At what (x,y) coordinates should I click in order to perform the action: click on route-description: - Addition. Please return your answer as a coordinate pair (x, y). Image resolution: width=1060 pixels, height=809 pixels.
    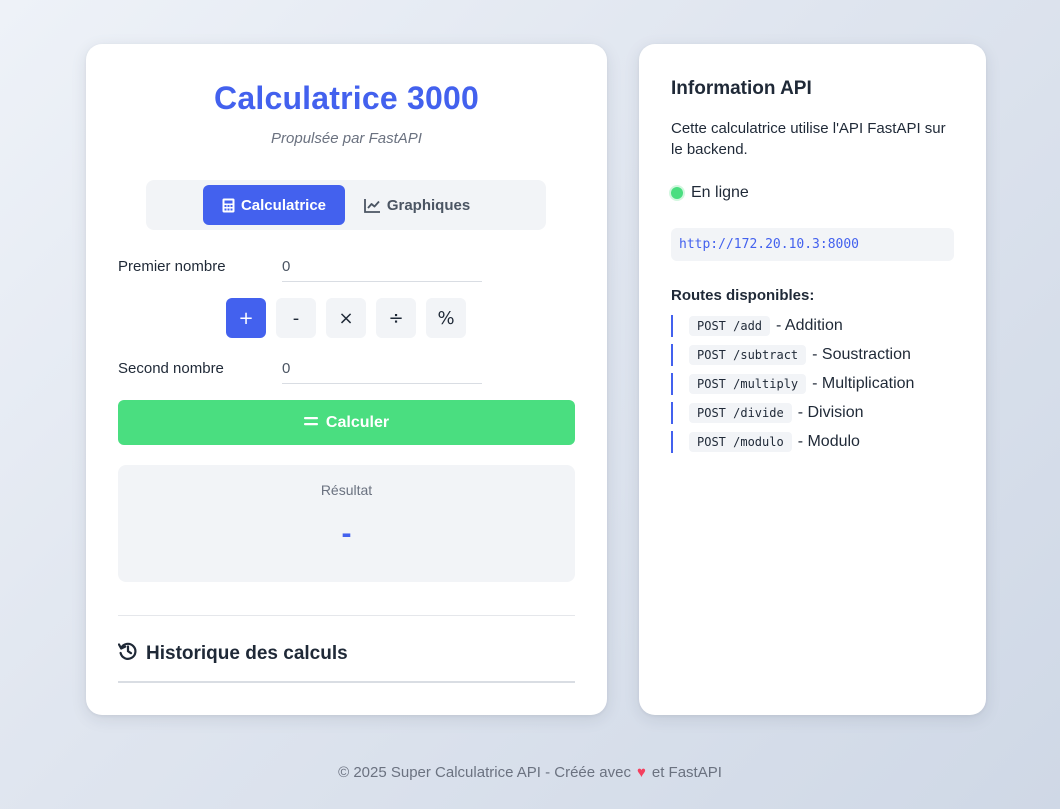
    Looking at the image, I should click on (809, 325).